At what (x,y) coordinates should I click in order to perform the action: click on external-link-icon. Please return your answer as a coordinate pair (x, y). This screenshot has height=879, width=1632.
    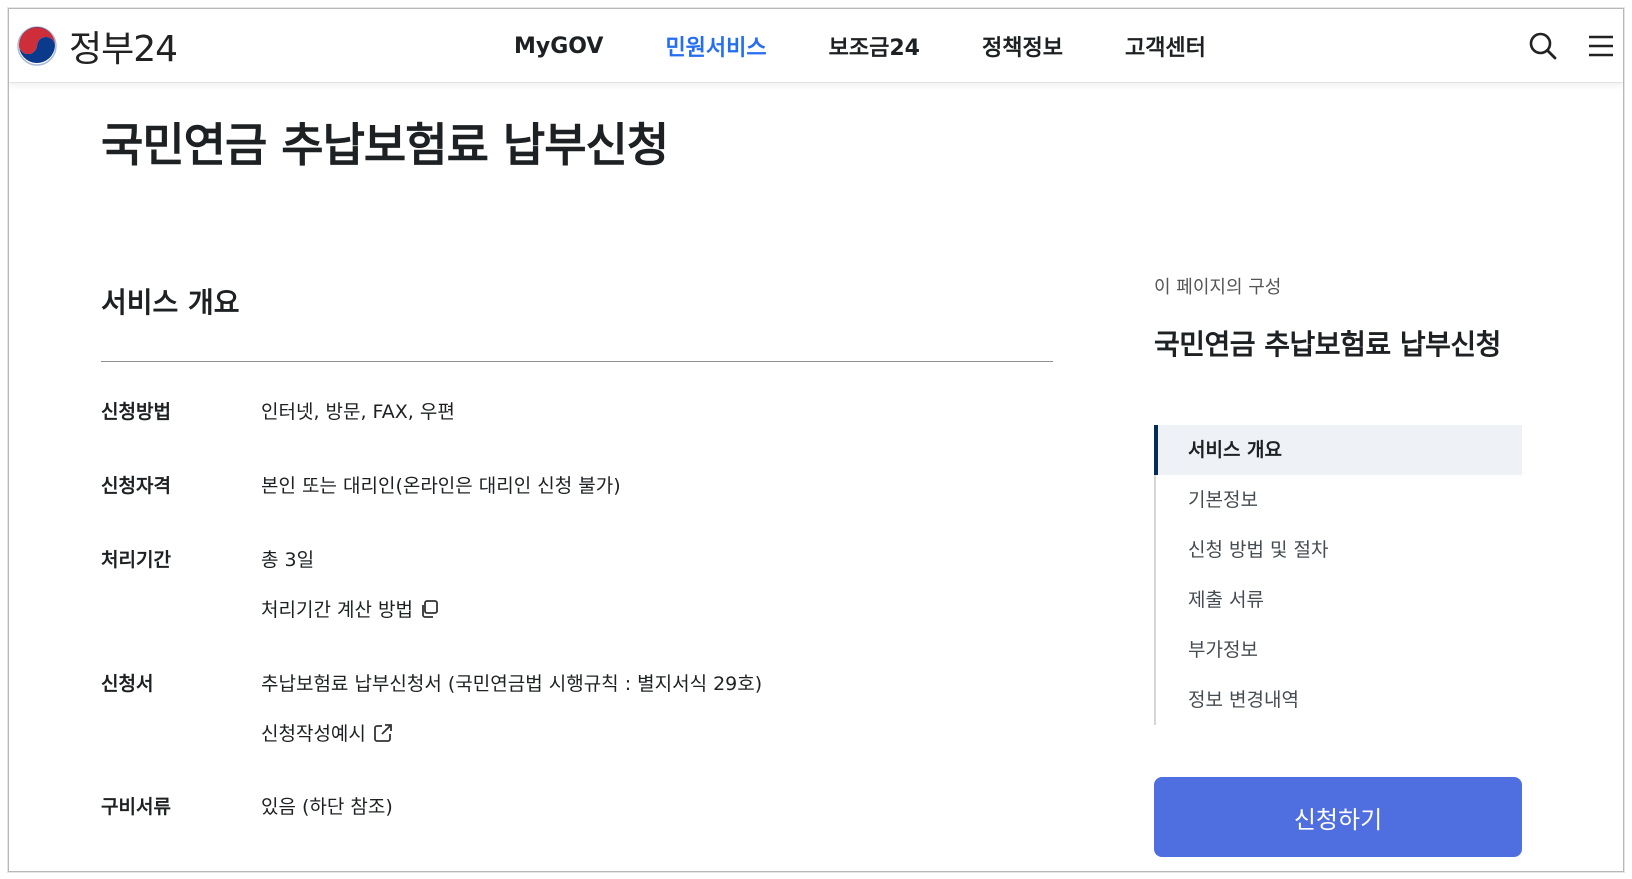
    Looking at the image, I should click on (382, 732).